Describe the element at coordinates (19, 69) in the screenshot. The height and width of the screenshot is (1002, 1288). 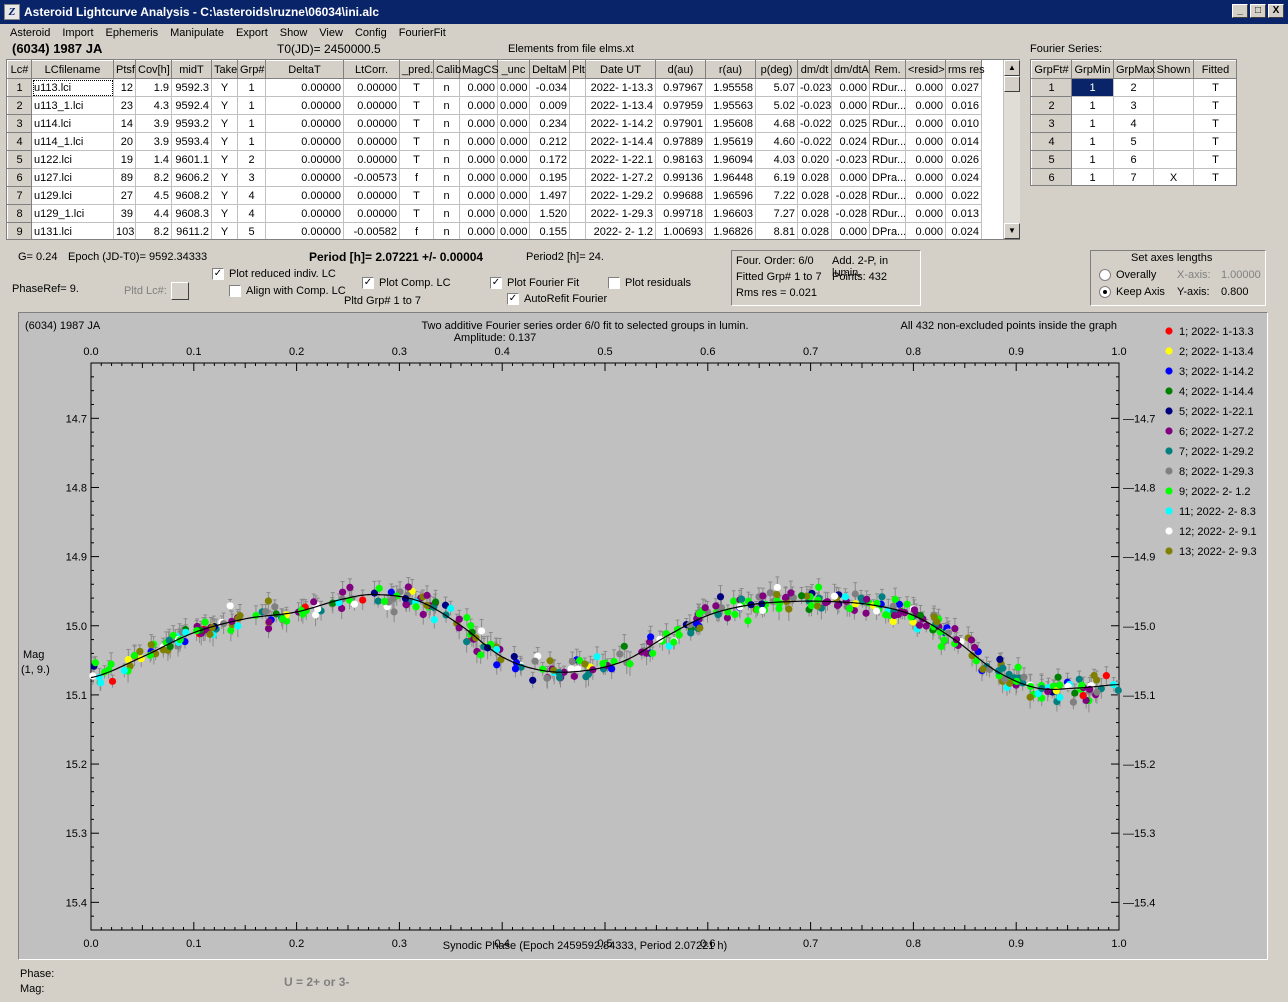
I see `lc-column-header: Lc#` at that location.